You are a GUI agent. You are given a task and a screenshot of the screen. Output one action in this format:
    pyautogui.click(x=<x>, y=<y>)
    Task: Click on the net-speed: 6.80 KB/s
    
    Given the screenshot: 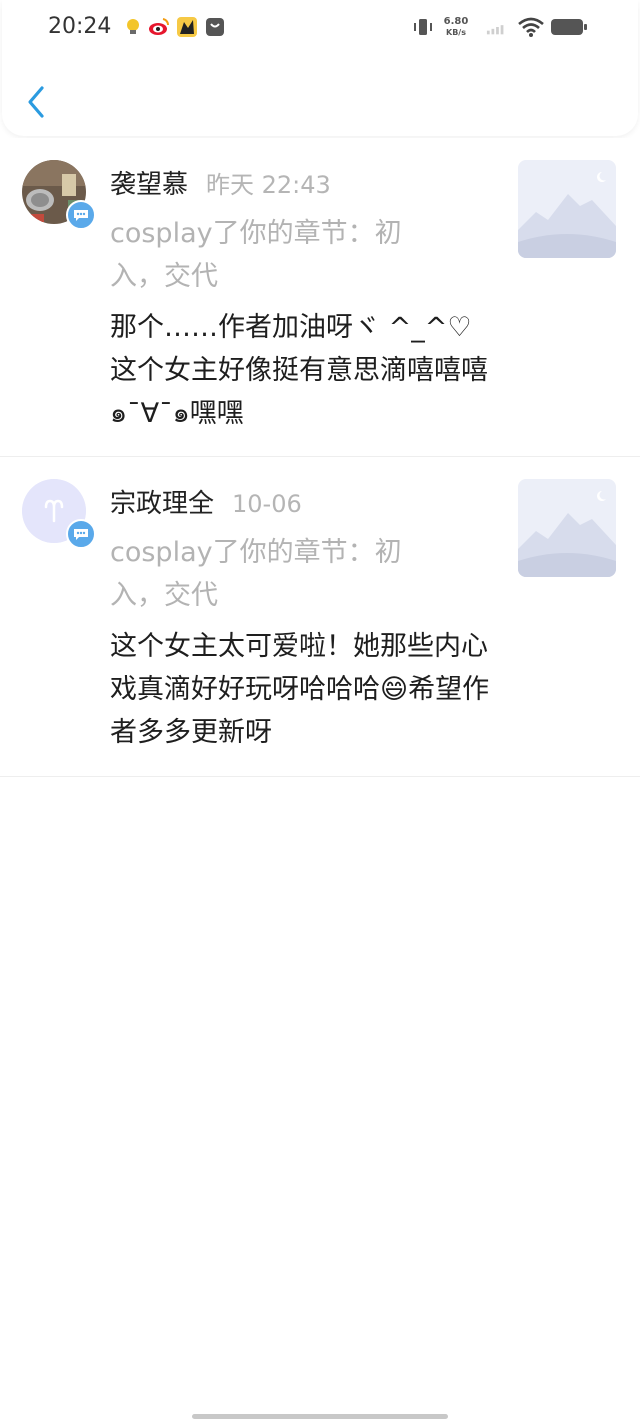 What is the action you would take?
    pyautogui.click(x=456, y=27)
    